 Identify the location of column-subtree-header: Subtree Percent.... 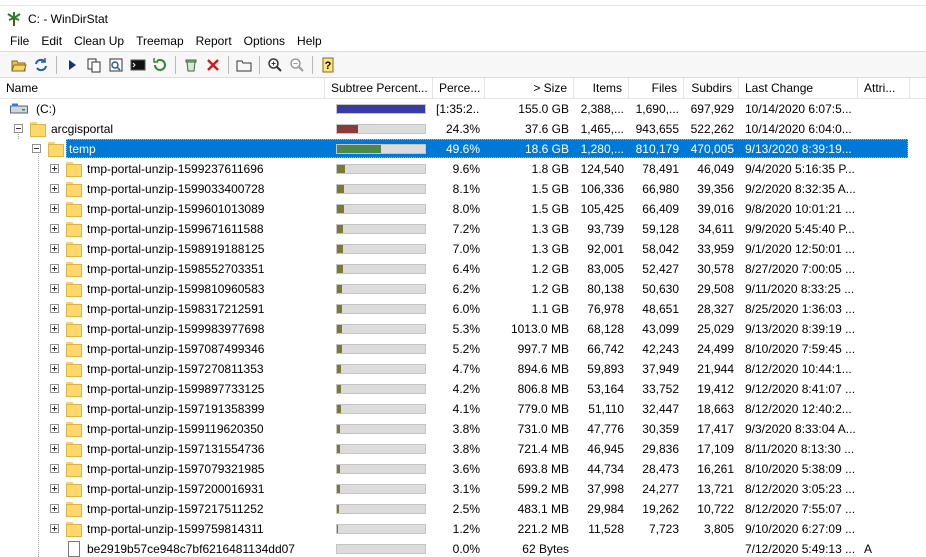
(379, 88).